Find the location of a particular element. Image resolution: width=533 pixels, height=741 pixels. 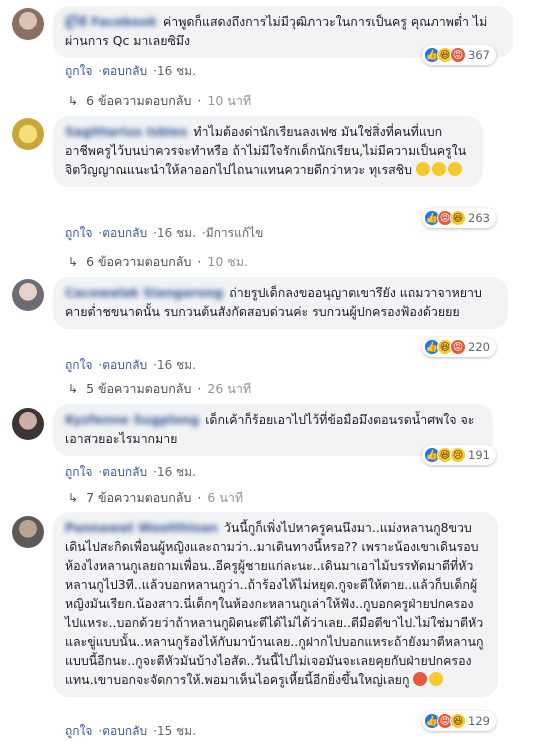

comment-author: Cacowalak Siangarong is located at coordinates (144, 292).